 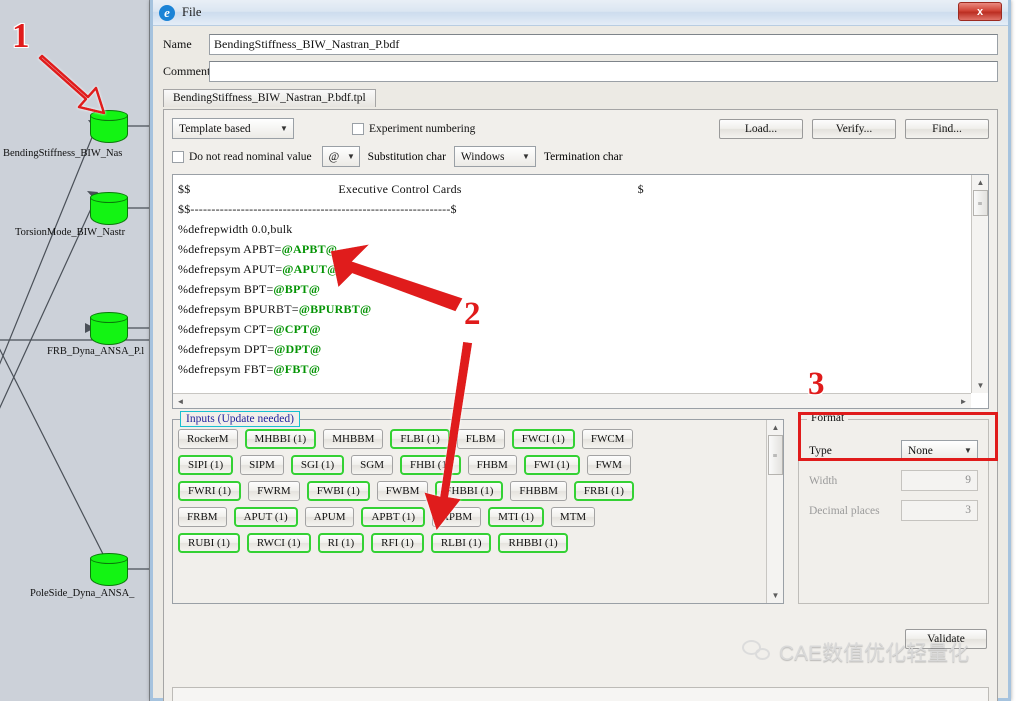 What do you see at coordinates (816, 384) in the screenshot?
I see `callout-number-3: 3` at bounding box center [816, 384].